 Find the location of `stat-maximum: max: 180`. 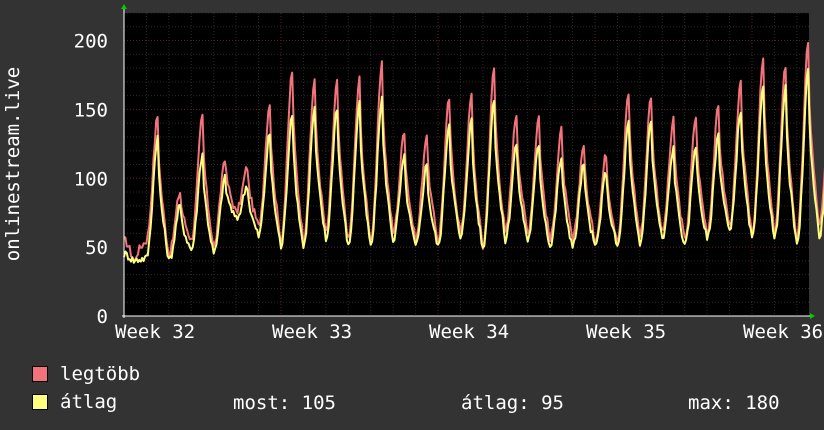

stat-maximum: max: 180 is located at coordinates (734, 403).